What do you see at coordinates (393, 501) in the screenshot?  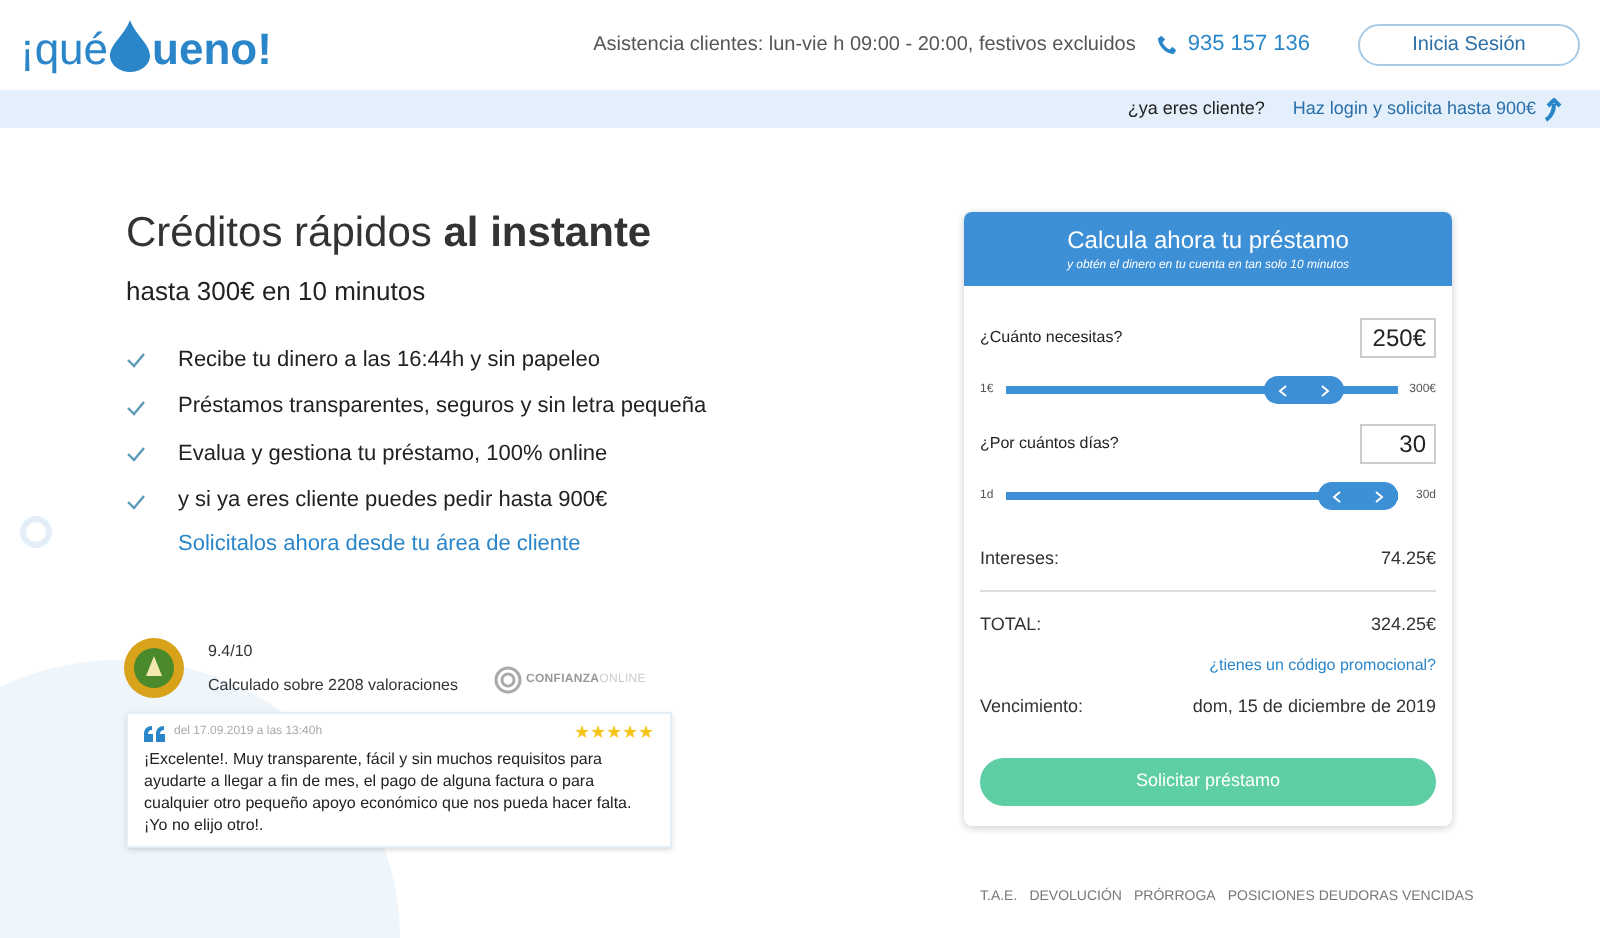 I see `benefit-text: y si ya eres cliente puedes pedir hasta 900€` at bounding box center [393, 501].